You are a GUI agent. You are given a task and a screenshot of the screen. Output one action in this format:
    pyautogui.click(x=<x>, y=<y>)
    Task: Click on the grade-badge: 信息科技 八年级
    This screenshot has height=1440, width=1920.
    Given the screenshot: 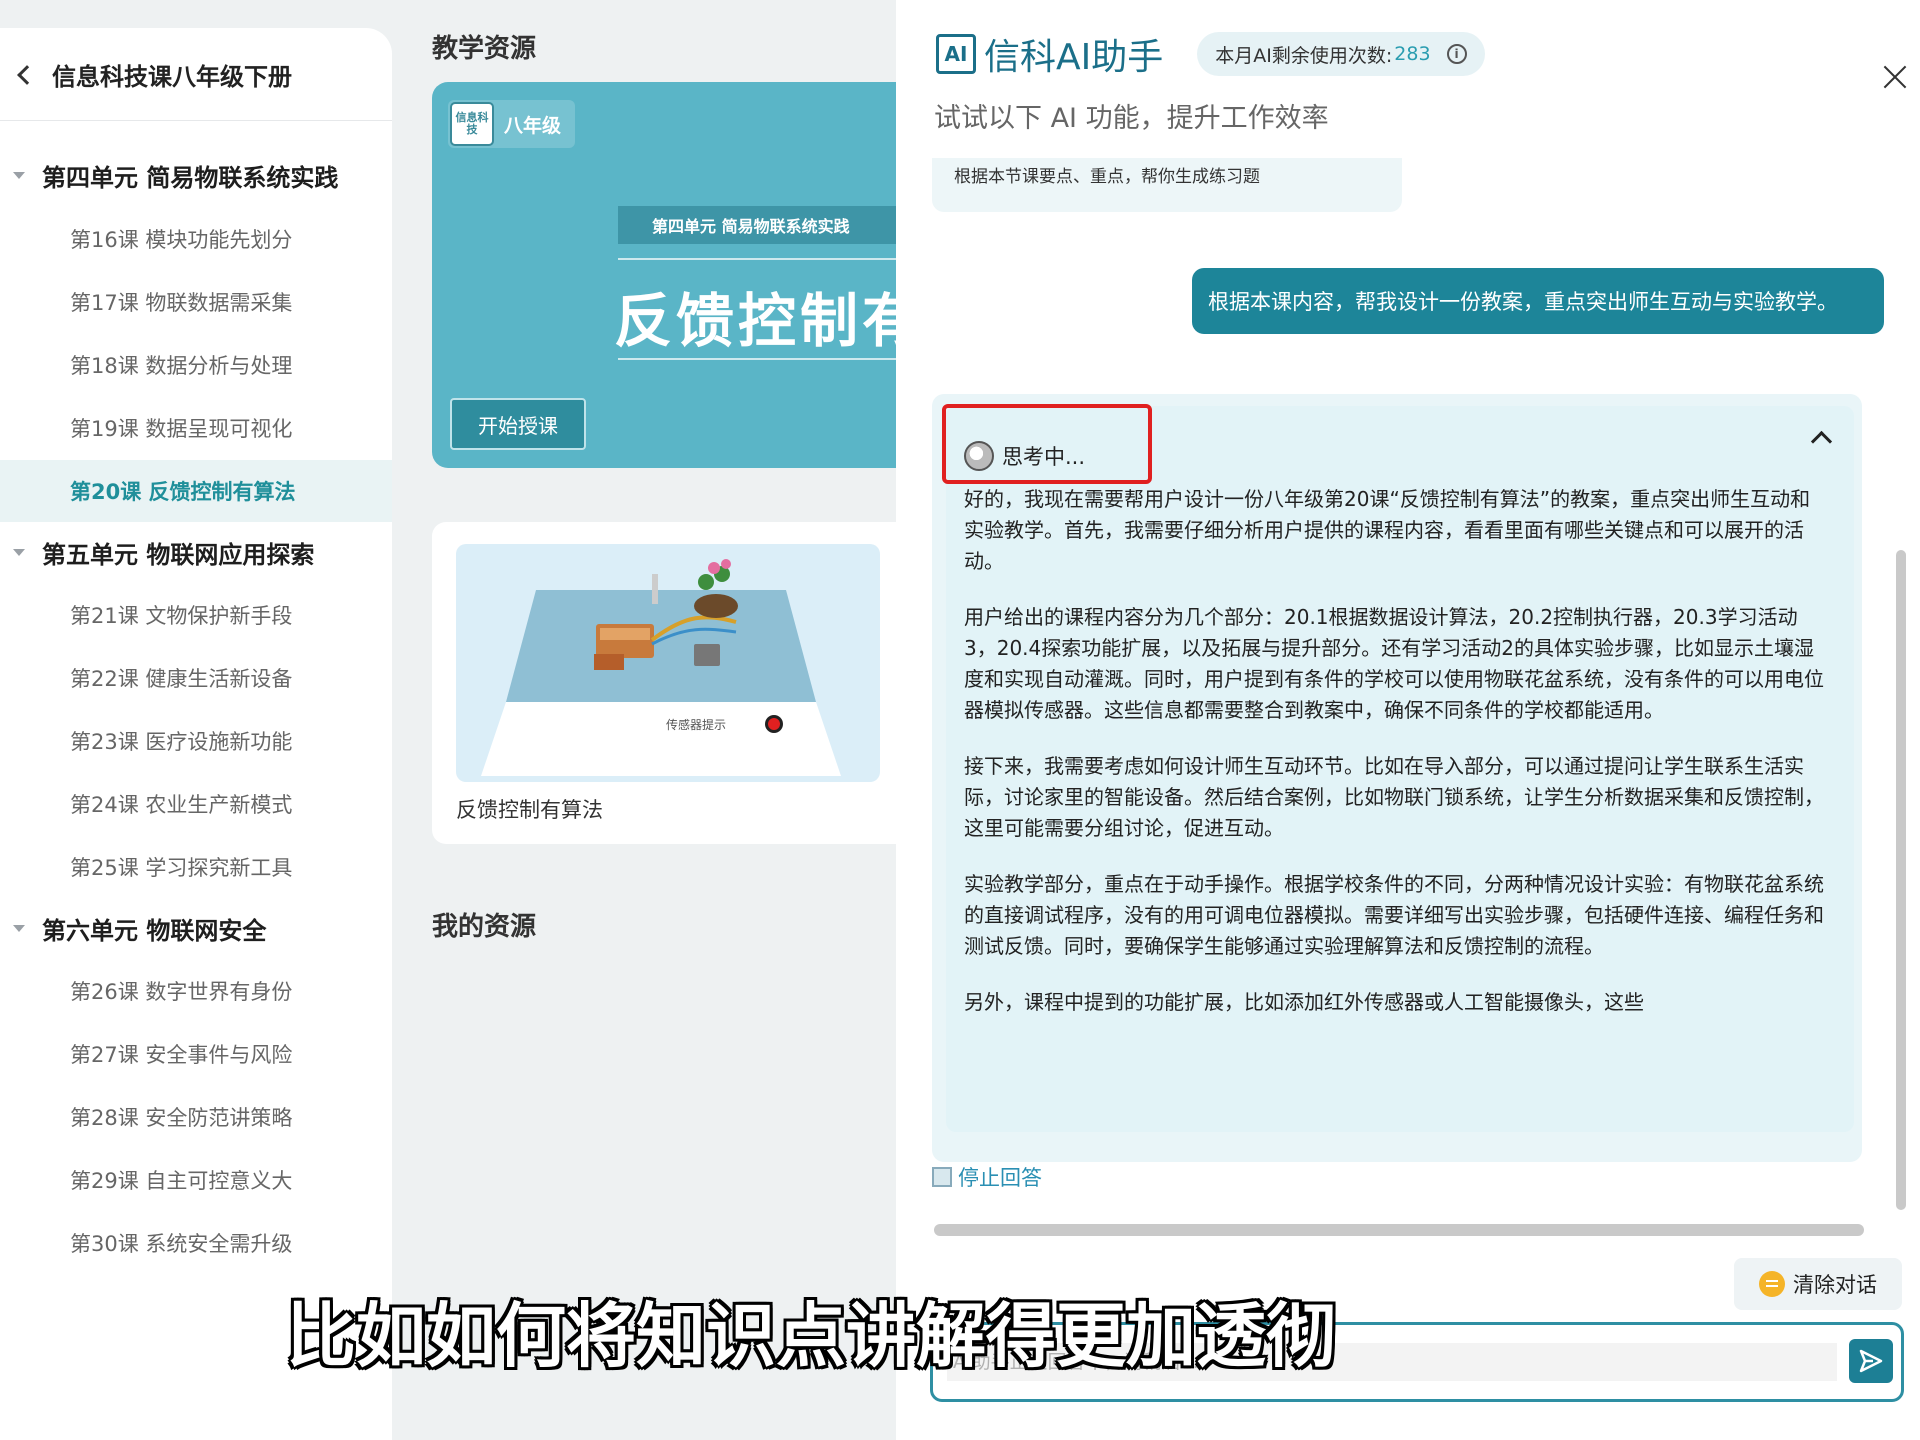 What is the action you would take?
    pyautogui.click(x=512, y=124)
    